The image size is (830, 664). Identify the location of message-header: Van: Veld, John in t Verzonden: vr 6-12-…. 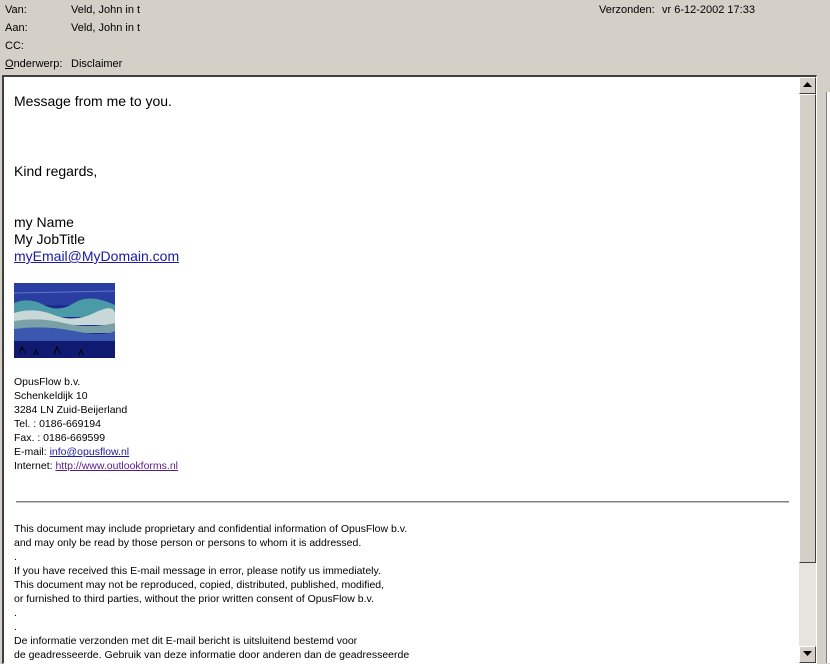
(415, 38).